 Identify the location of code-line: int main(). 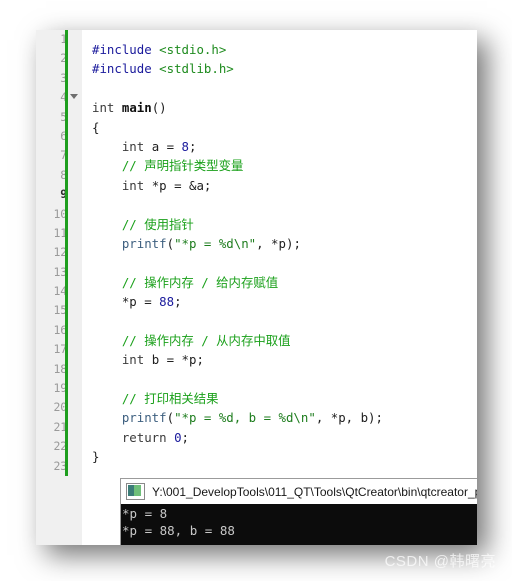
(129, 108).